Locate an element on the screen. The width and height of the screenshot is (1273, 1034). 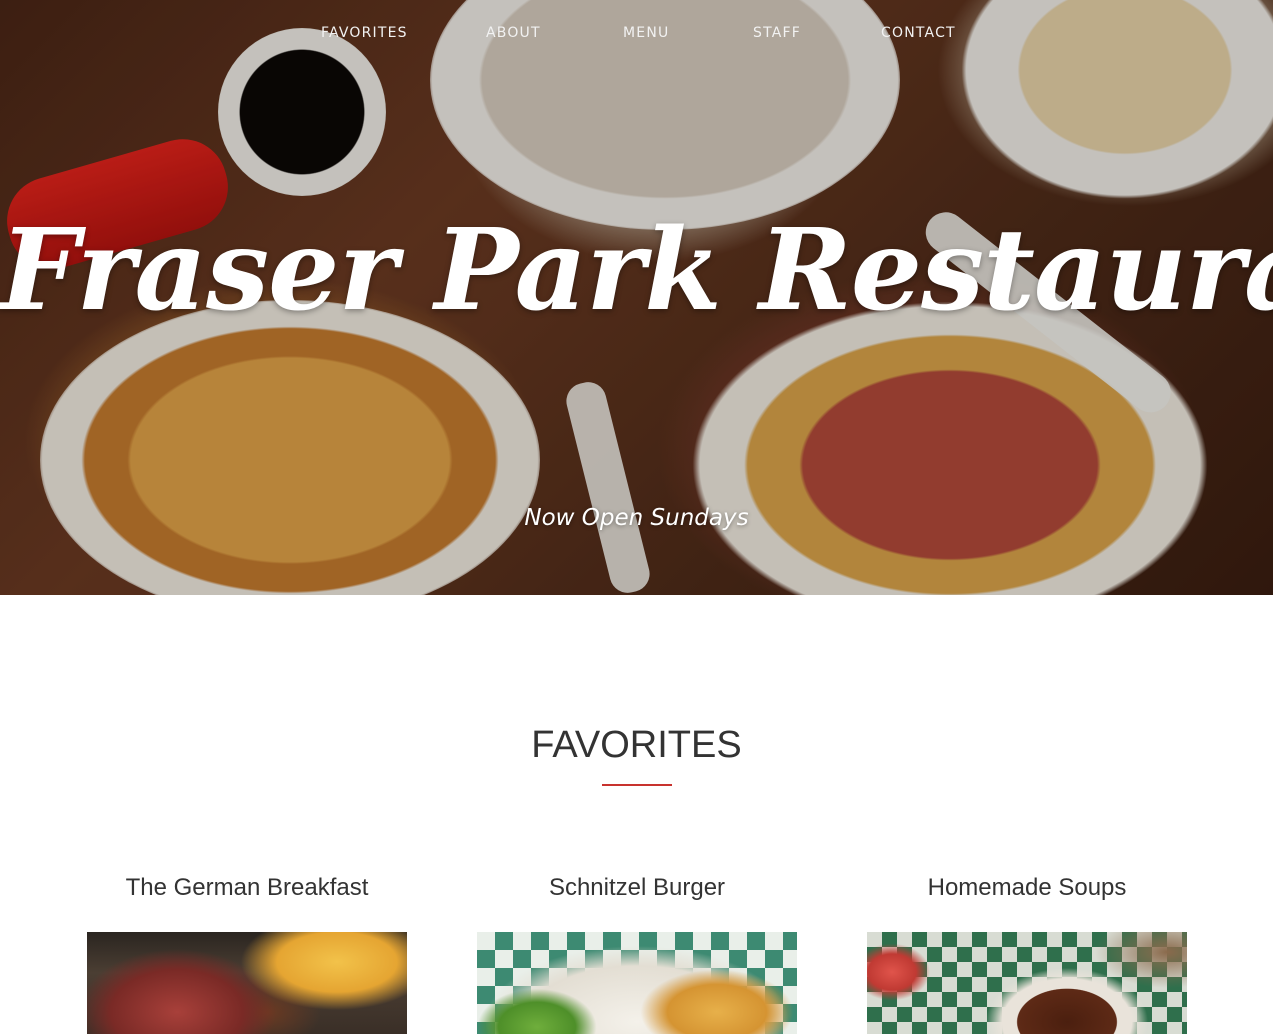
hero-subtitle: Now Open Sundays is located at coordinates (636, 518).